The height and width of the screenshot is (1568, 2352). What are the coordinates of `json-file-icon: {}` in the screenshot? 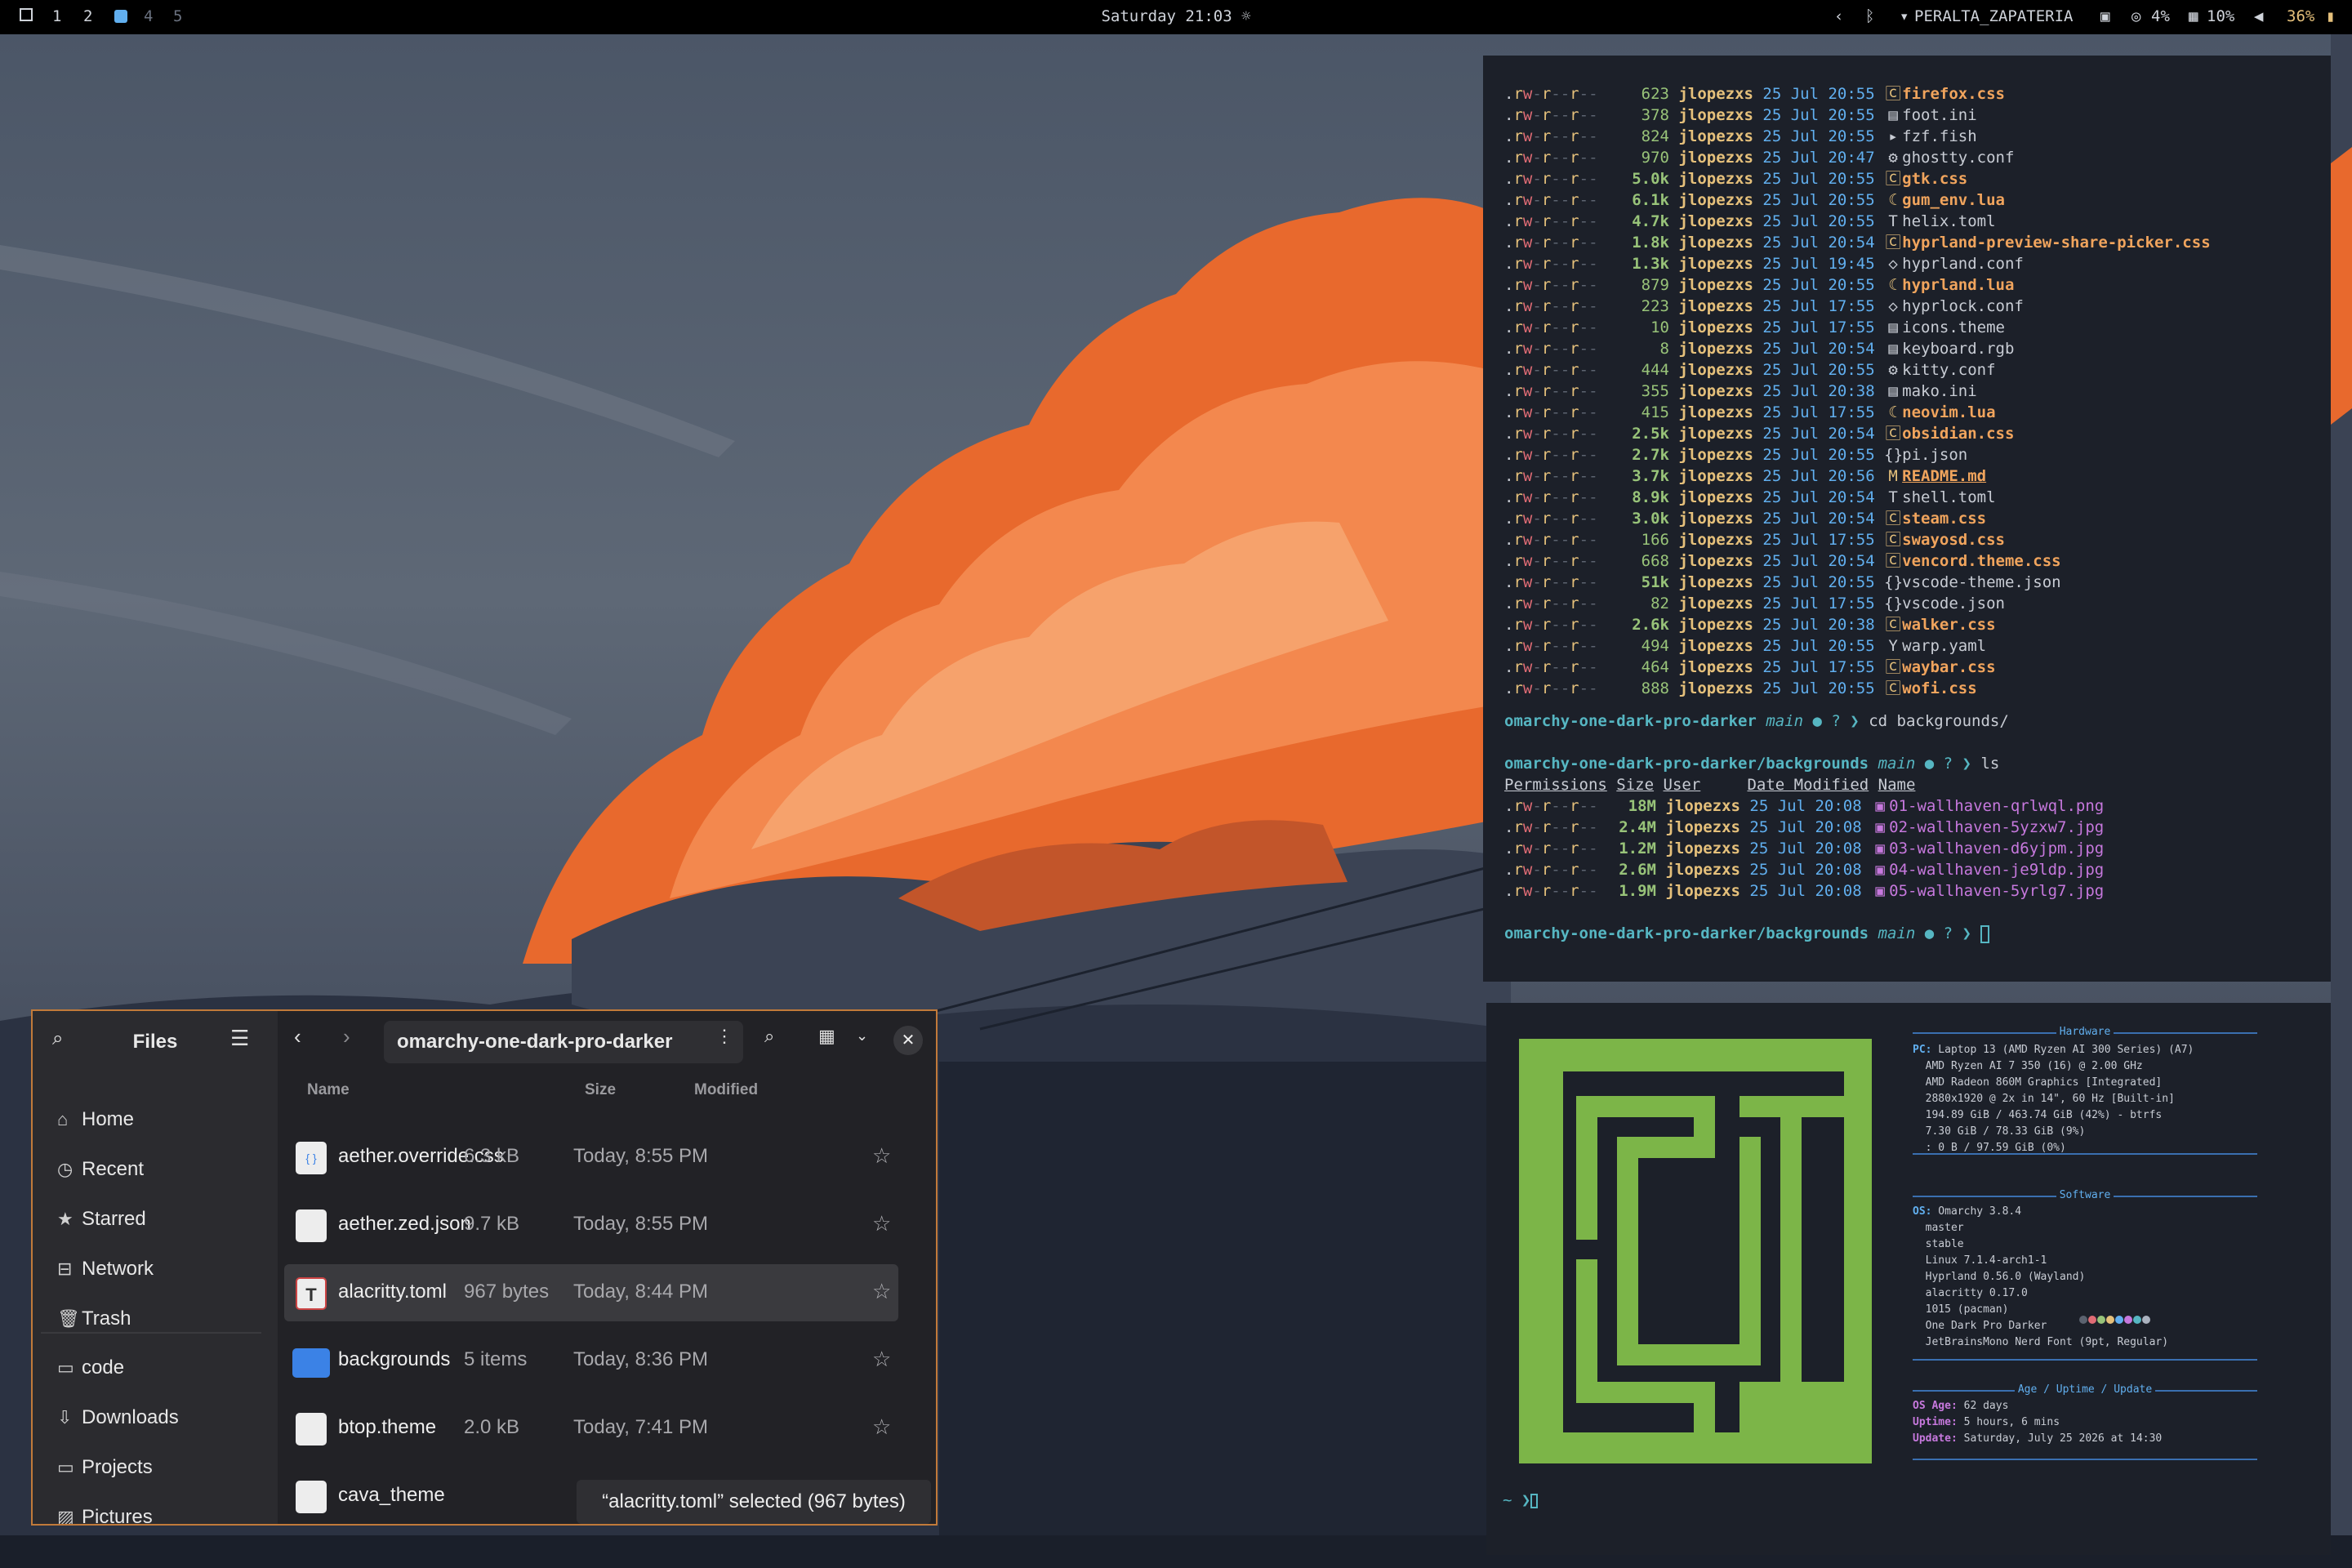 It's located at (1894, 455).